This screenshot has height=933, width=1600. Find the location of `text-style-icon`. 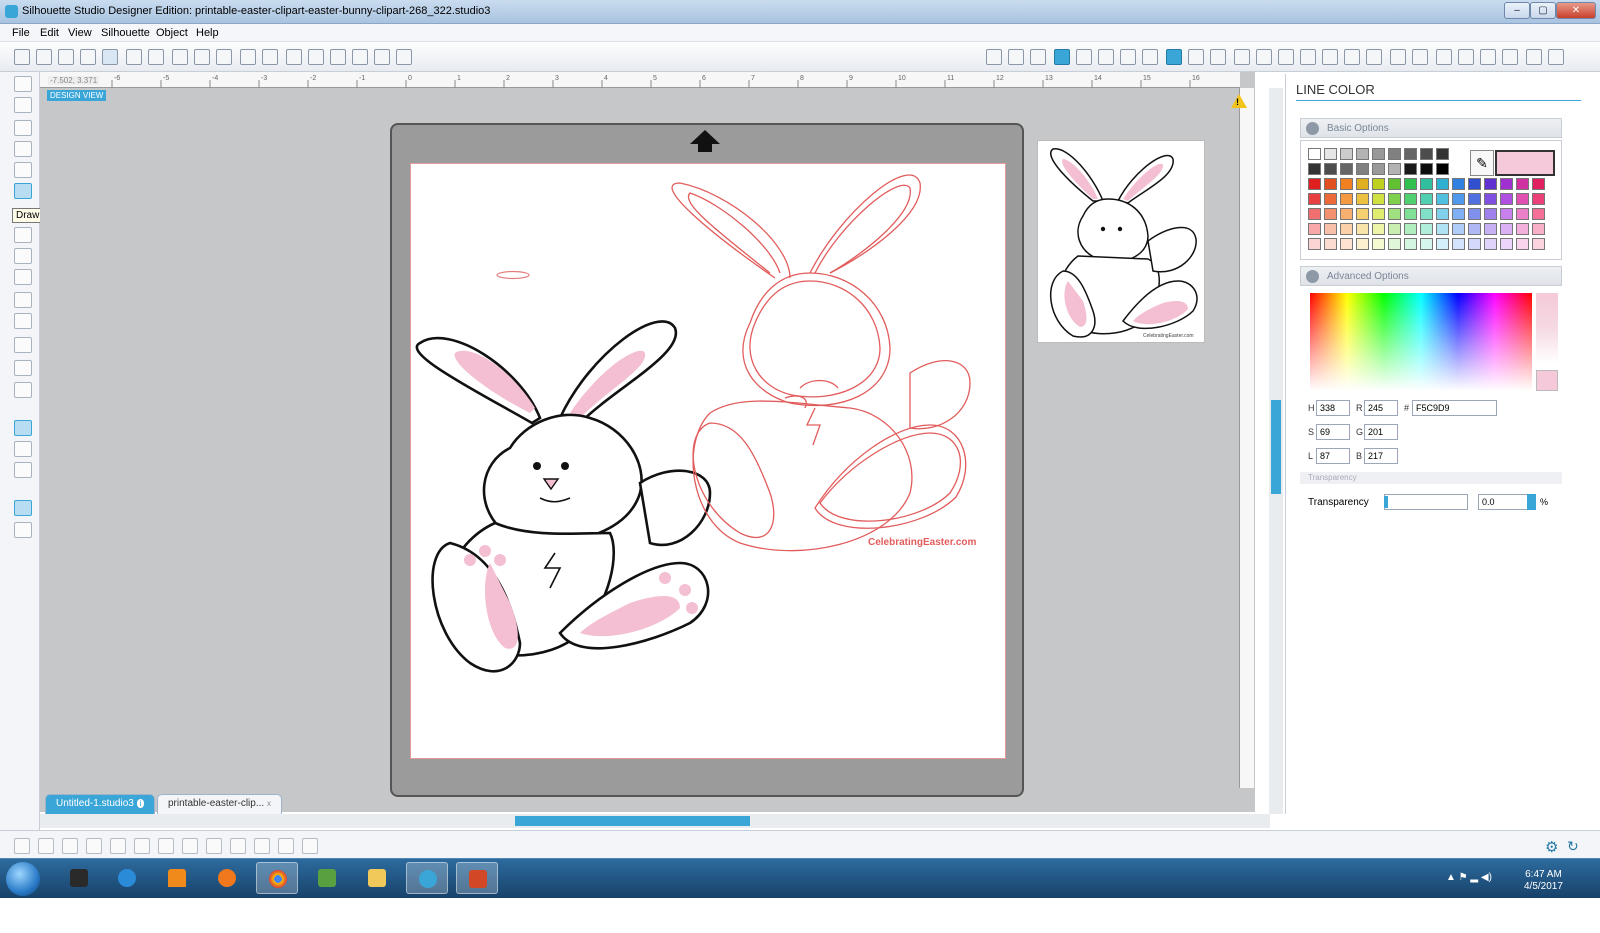

text-style-icon is located at coordinates (1218, 57).